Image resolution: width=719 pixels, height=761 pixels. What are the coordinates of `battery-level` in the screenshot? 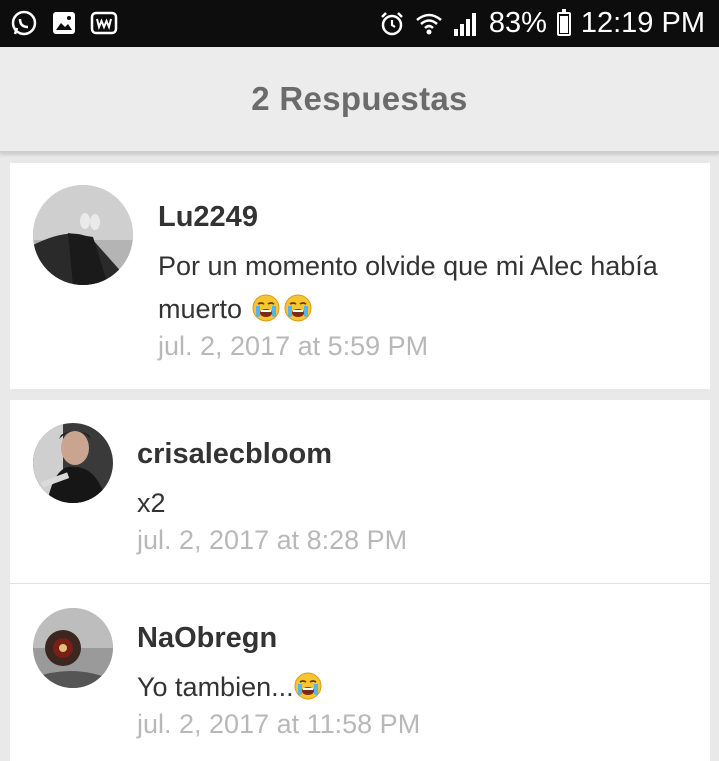 It's located at (563, 24).